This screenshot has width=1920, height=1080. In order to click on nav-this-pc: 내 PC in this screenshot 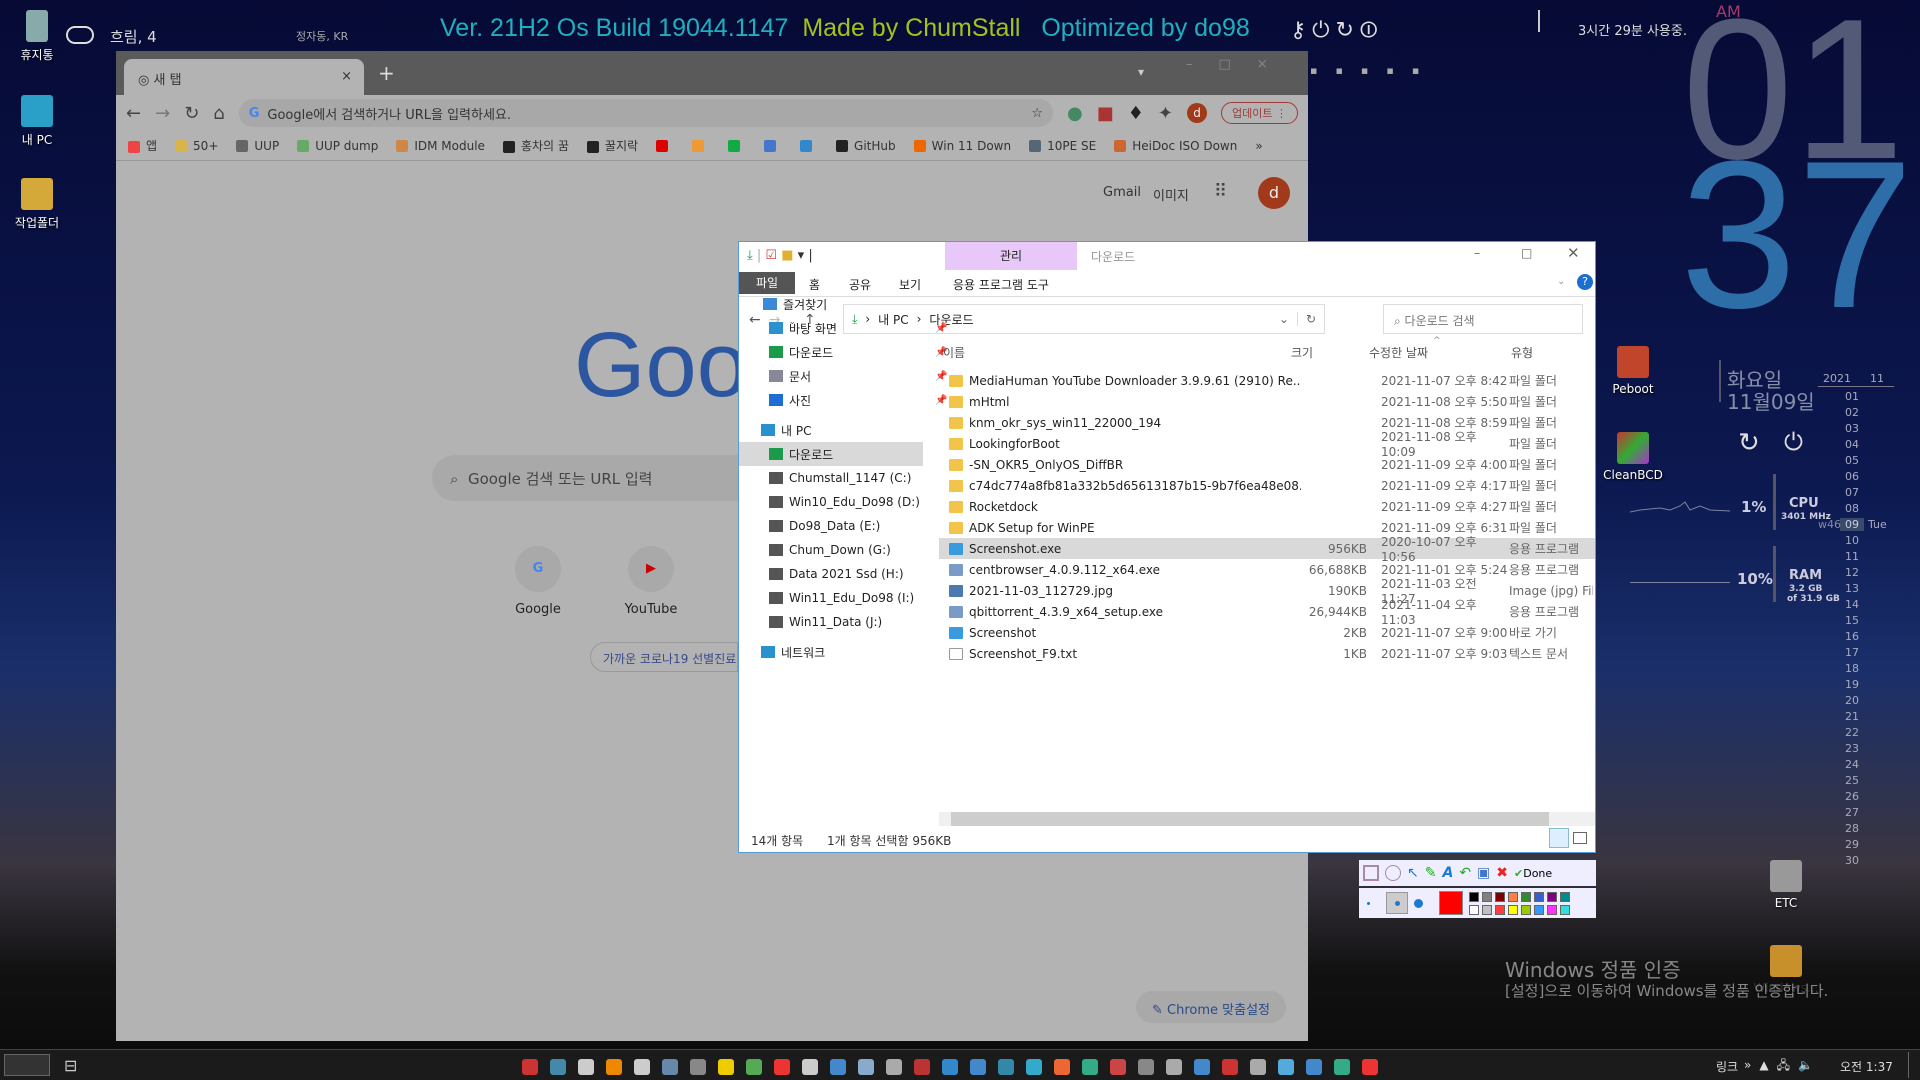, I will do `click(786, 430)`.